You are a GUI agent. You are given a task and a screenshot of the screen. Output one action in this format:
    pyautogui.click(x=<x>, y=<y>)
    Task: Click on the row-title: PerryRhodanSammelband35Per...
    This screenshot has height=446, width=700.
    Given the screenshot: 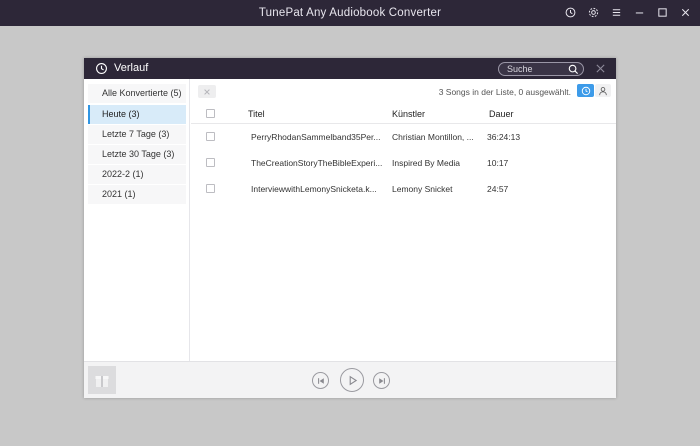 What is the action you would take?
    pyautogui.click(x=316, y=137)
    